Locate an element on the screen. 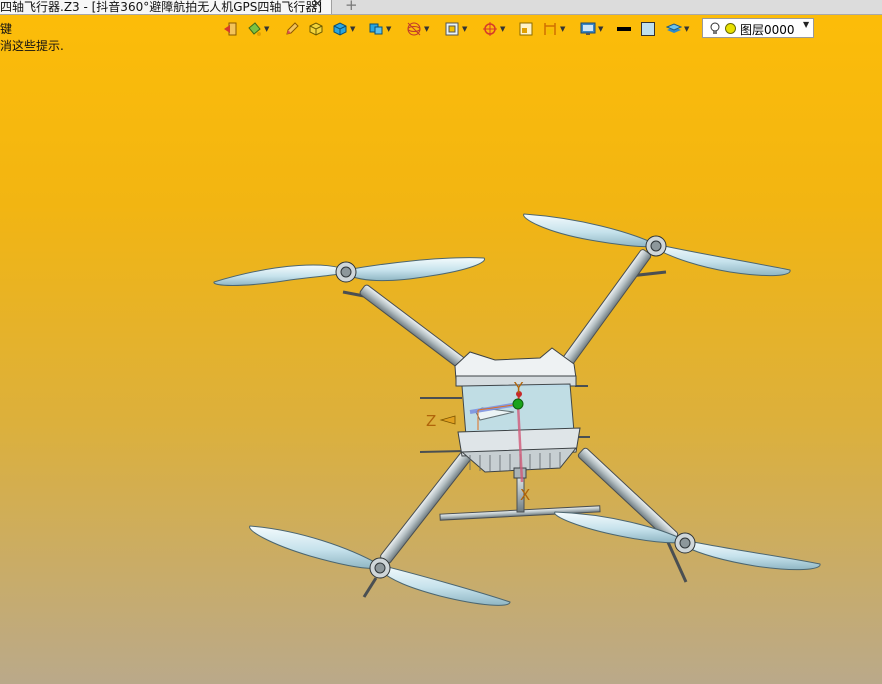  color-swatch-icon is located at coordinates (648, 29).